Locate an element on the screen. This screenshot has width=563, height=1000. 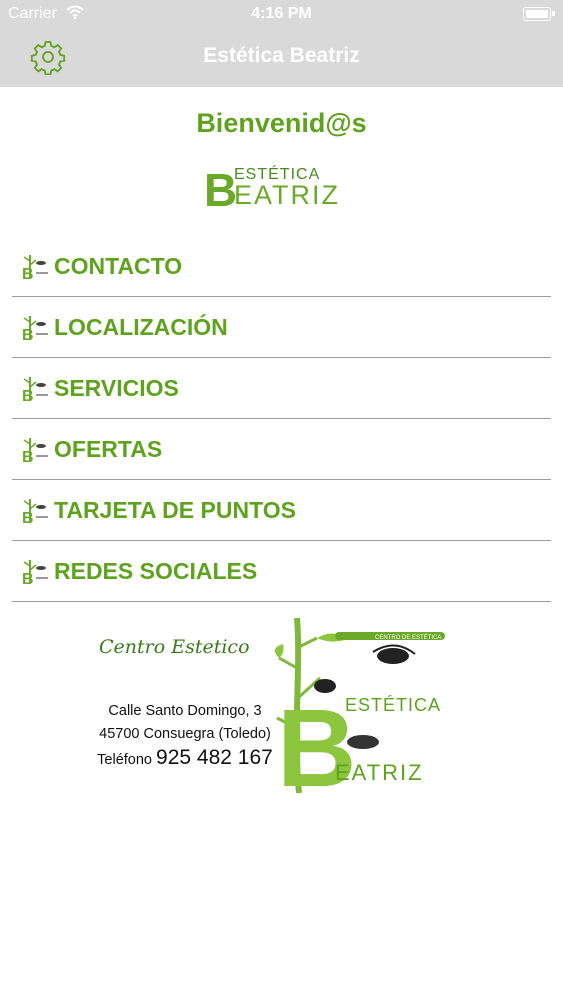
menu-label: LOCALIZACIÓN is located at coordinates (141, 327).